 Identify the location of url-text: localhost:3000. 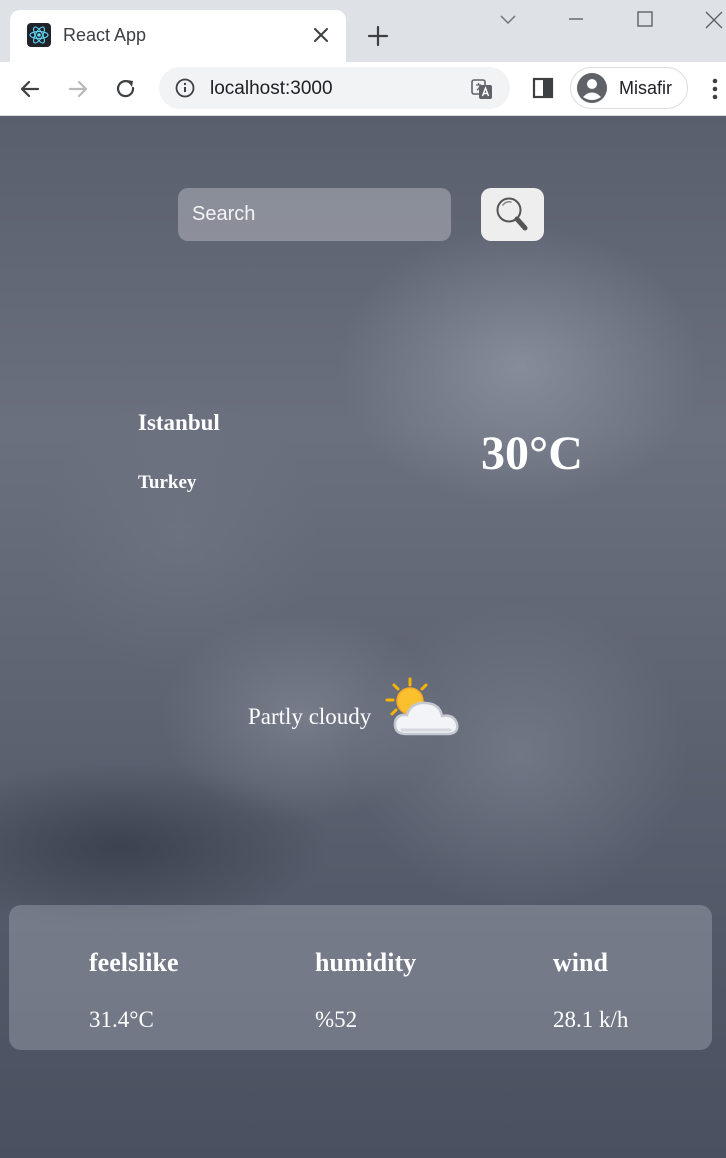
(271, 88).